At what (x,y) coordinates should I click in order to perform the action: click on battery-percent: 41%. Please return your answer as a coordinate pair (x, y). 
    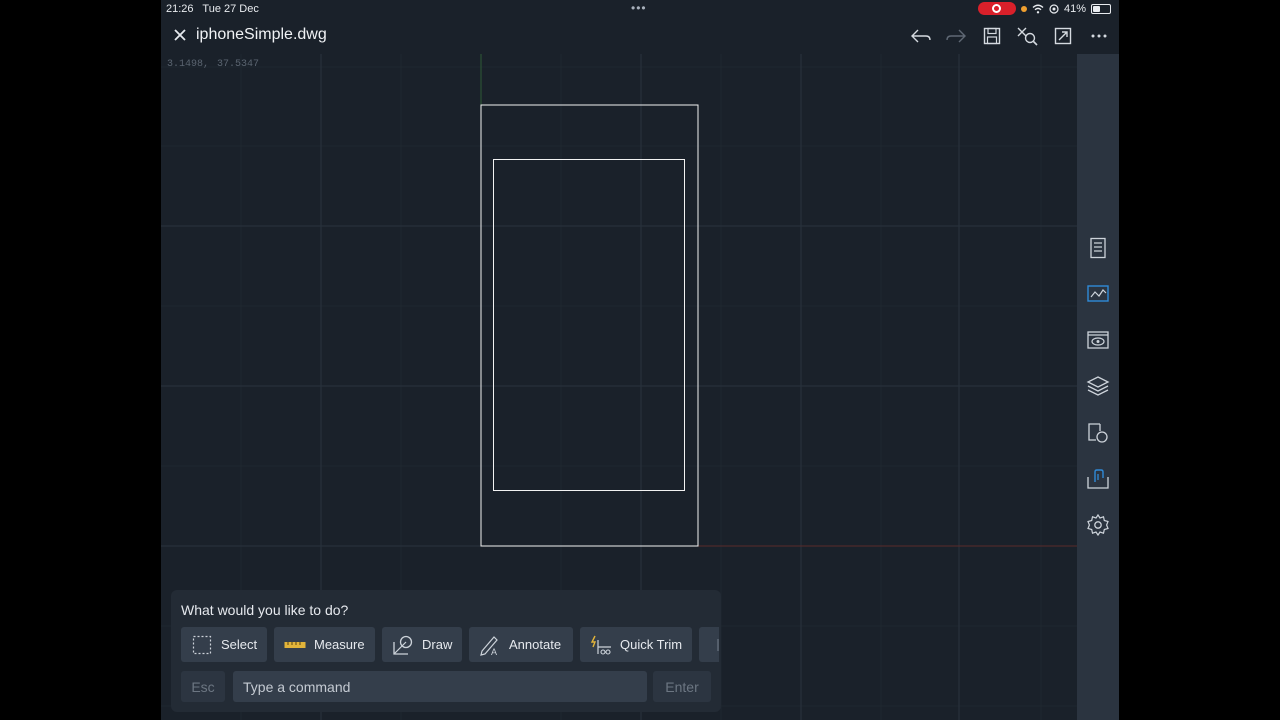
    Looking at the image, I should click on (1074, 8).